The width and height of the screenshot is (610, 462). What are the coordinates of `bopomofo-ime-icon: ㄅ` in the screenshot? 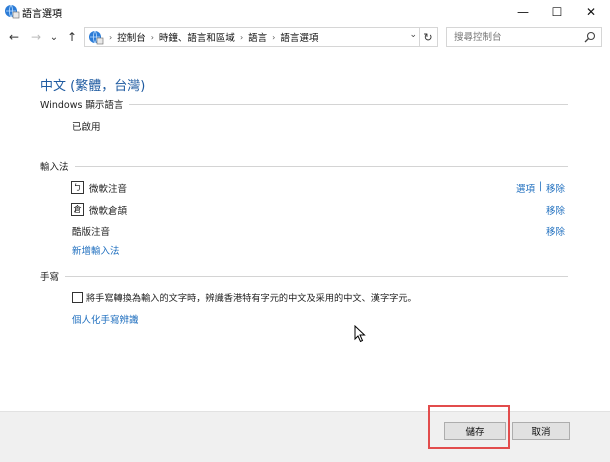 It's located at (77, 187).